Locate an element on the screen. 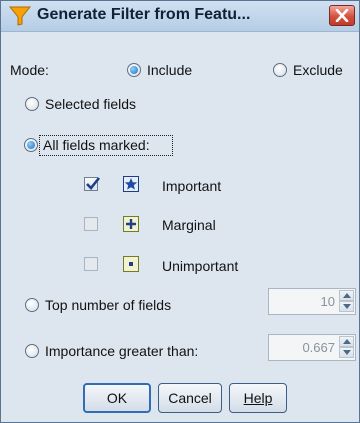  plus-icon is located at coordinates (131, 224).